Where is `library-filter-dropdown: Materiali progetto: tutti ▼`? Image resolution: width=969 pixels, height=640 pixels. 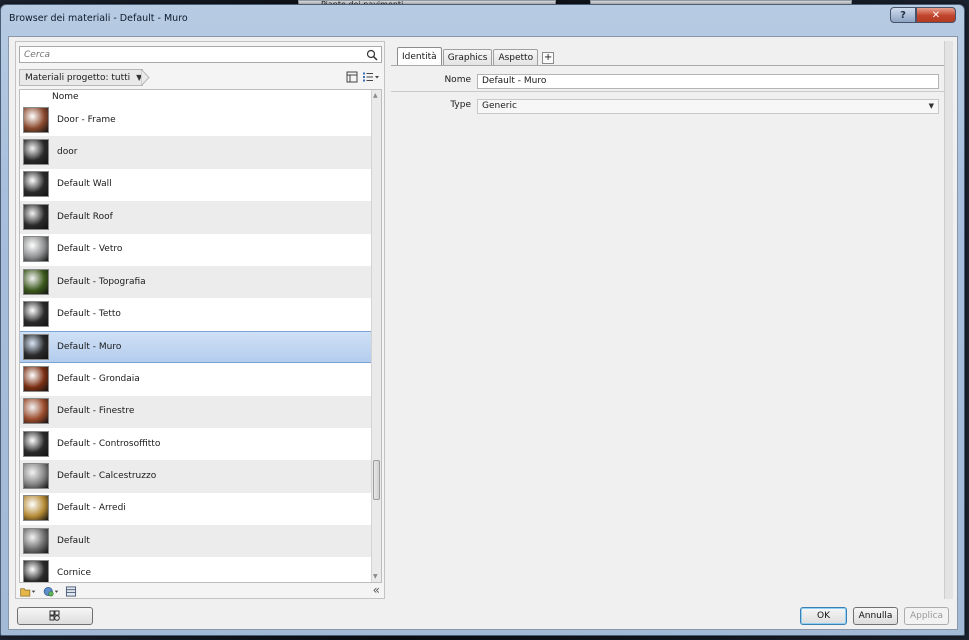 library-filter-dropdown: Materiali progetto: tutti ▼ is located at coordinates (81, 77).